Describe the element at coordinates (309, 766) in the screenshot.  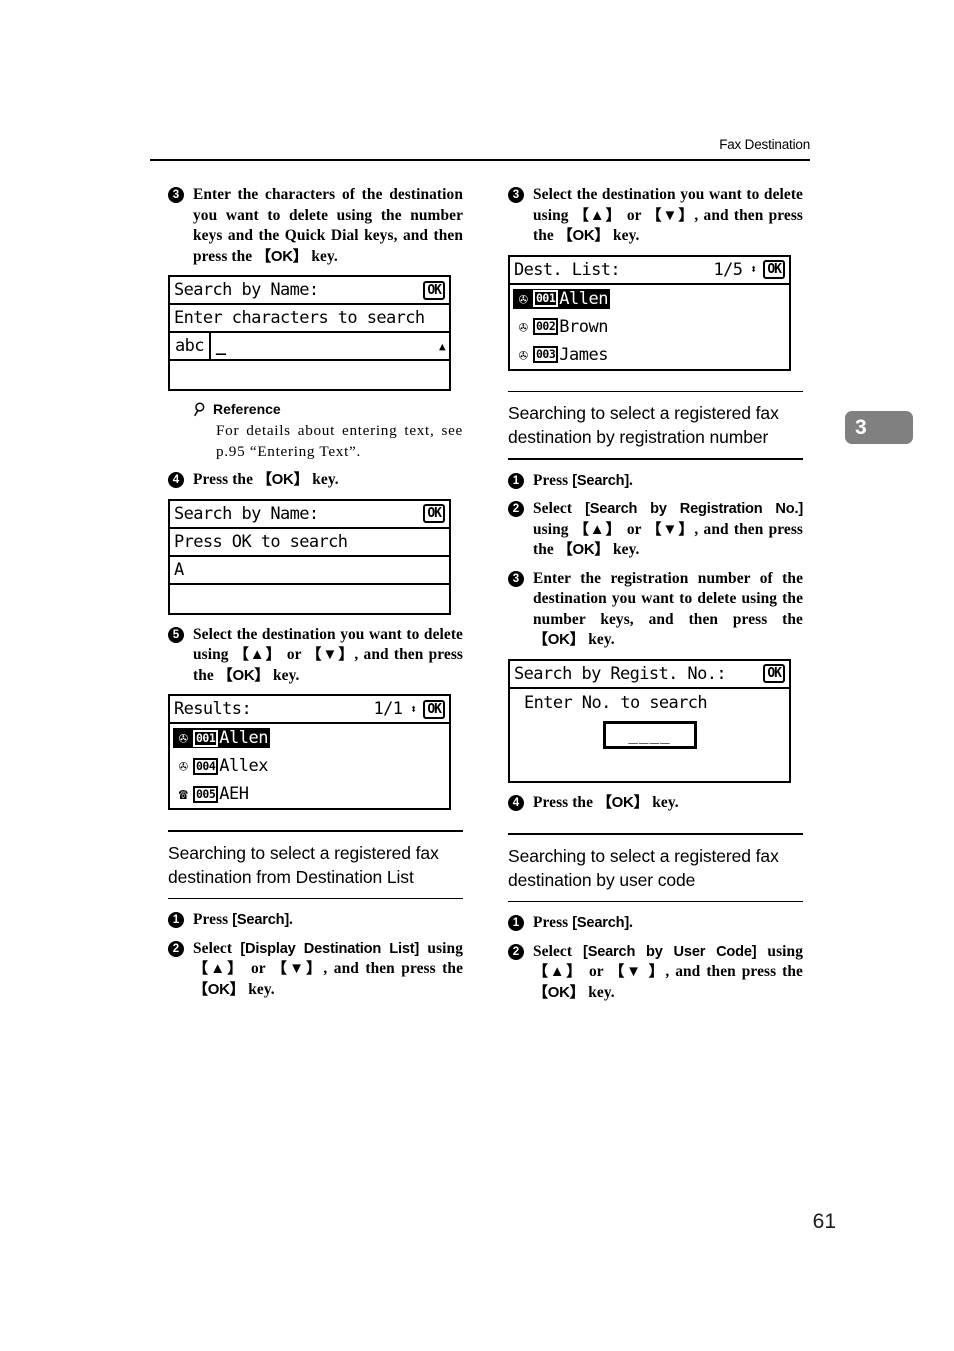
I see `list-item: ✇ 004 Allex` at that location.